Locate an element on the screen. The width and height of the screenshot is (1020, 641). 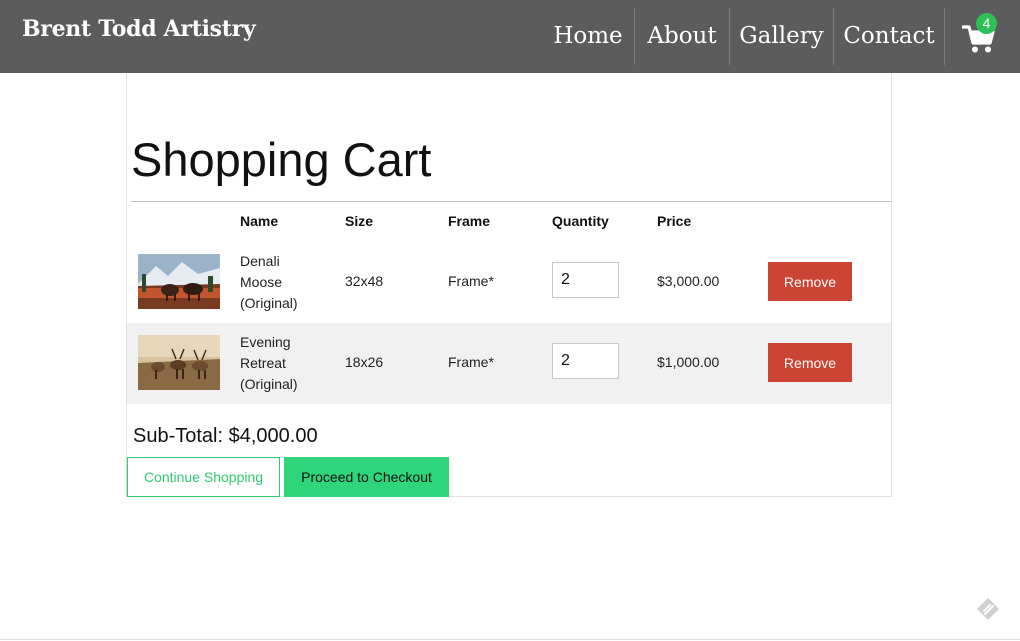
column-header-size: Size is located at coordinates (359, 221).